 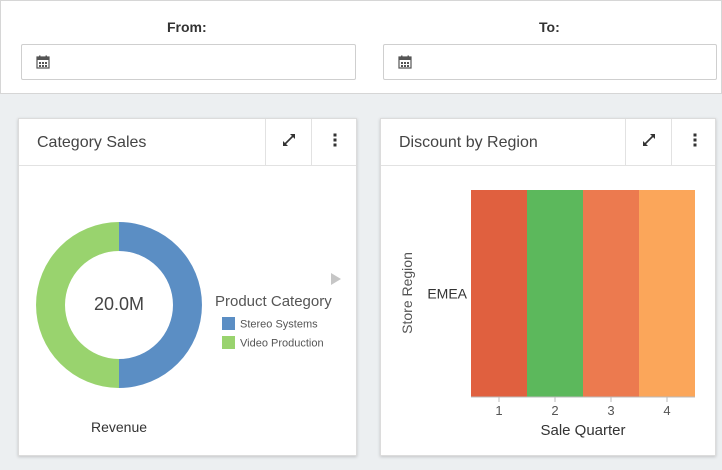 What do you see at coordinates (554, 410) in the screenshot?
I see `x-tick-label: 2` at bounding box center [554, 410].